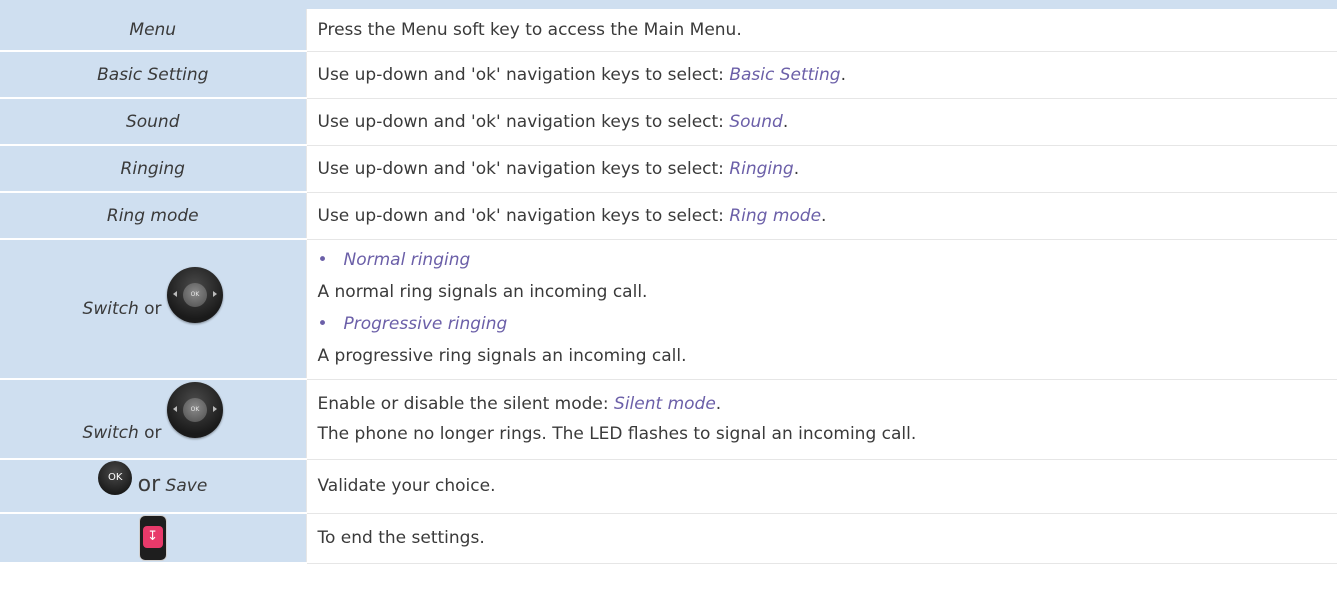 This screenshot has width=1337, height=605. I want to click on table-row: ↧ To end the settings., so click(668, 538).